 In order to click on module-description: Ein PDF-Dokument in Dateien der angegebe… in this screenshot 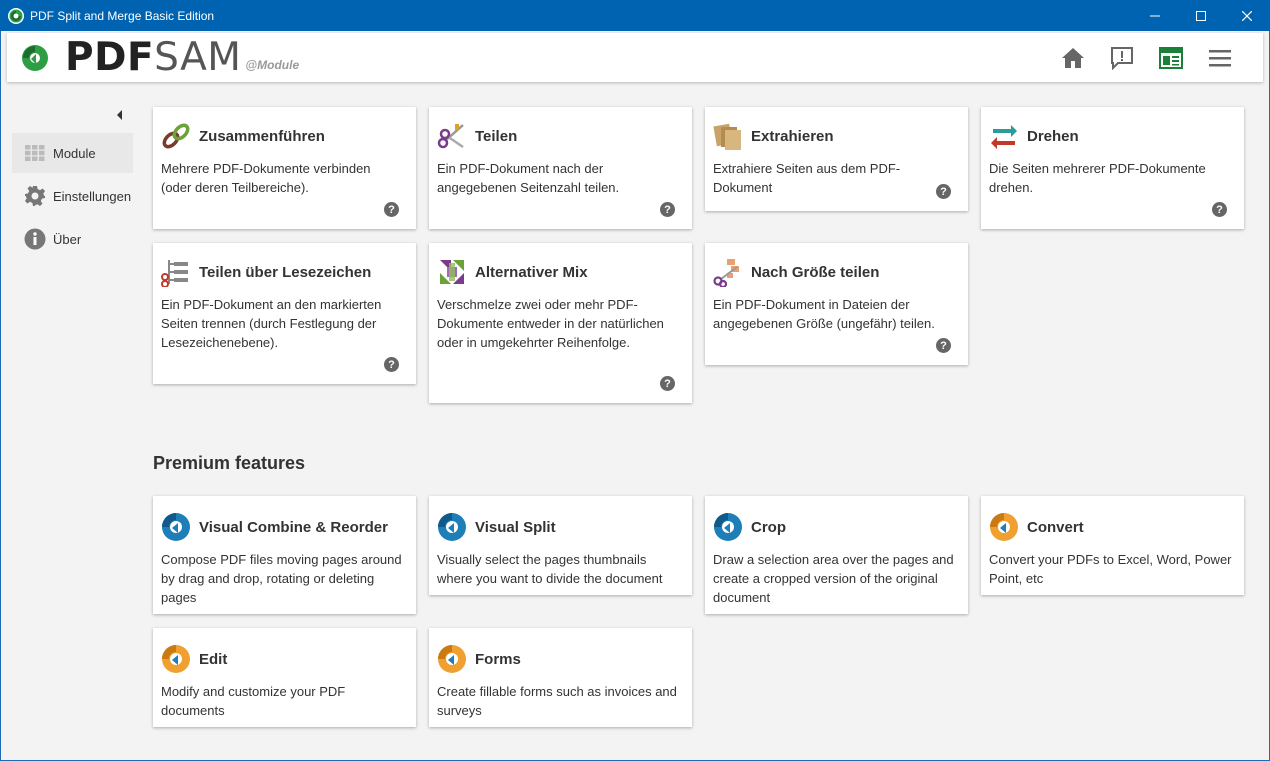, I will do `click(824, 314)`.